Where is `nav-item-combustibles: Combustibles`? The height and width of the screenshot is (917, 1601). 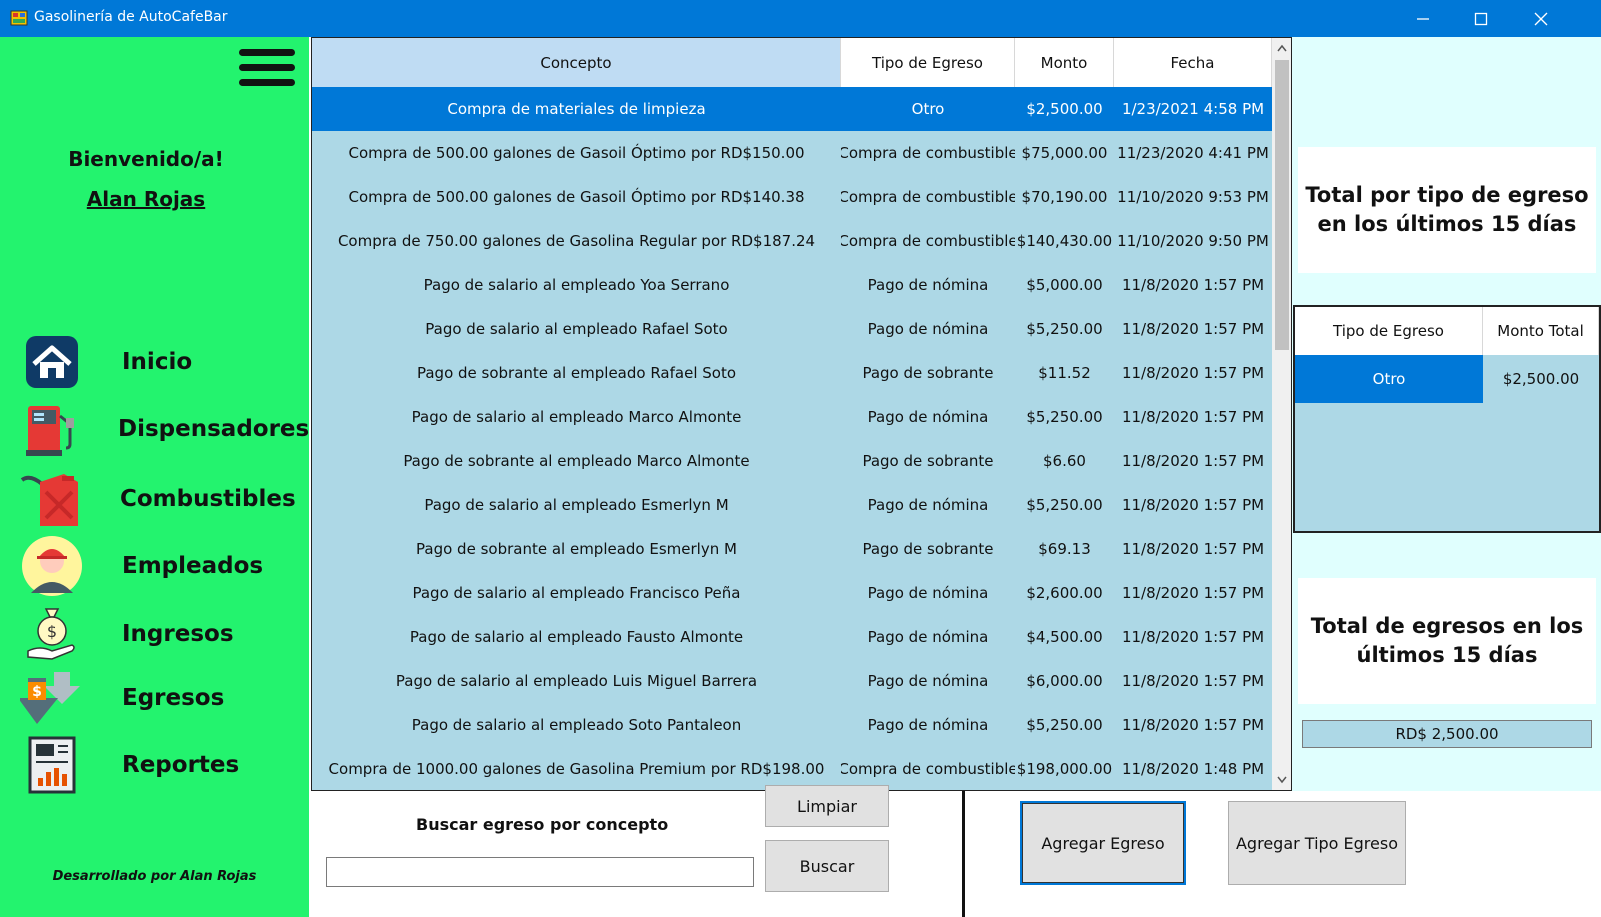
nav-item-combustibles: Combustibles is located at coordinates (158, 499).